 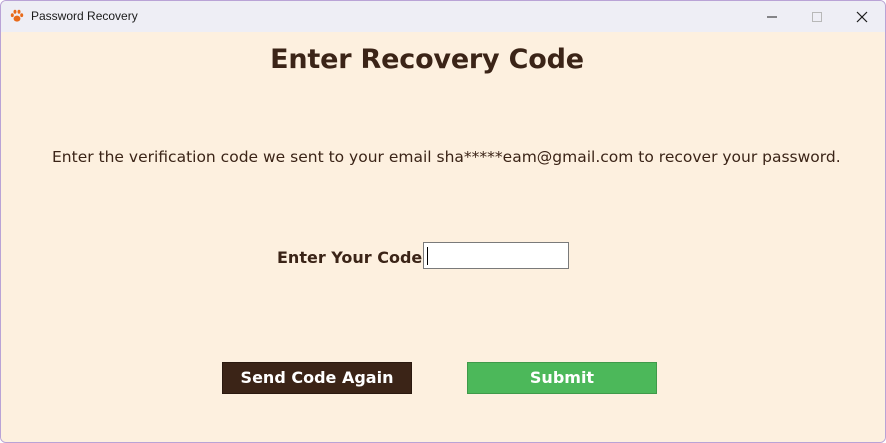 What do you see at coordinates (427, 256) in the screenshot?
I see `text-caret` at bounding box center [427, 256].